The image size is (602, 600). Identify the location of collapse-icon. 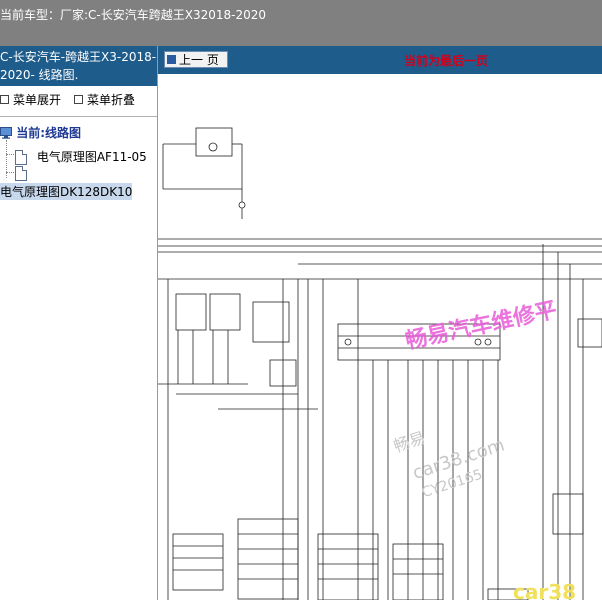
(78, 99).